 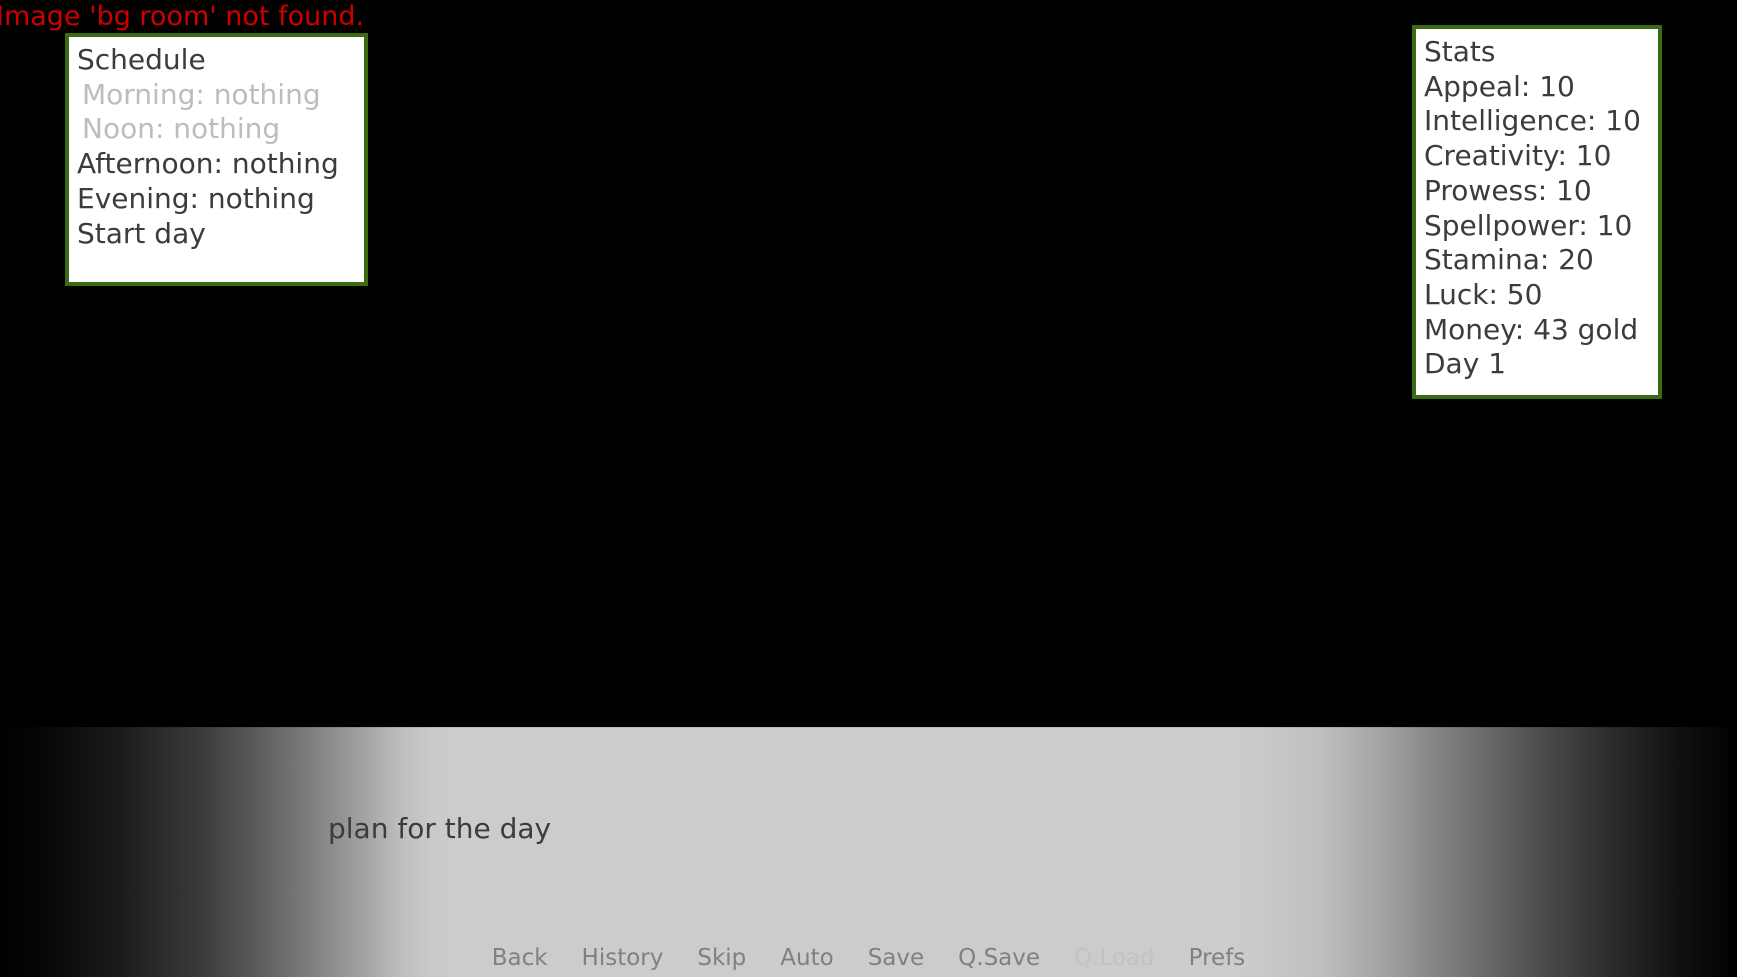 What do you see at coordinates (201, 94) in the screenshot?
I see `schedule-slot-morning: Morning: nothing` at bounding box center [201, 94].